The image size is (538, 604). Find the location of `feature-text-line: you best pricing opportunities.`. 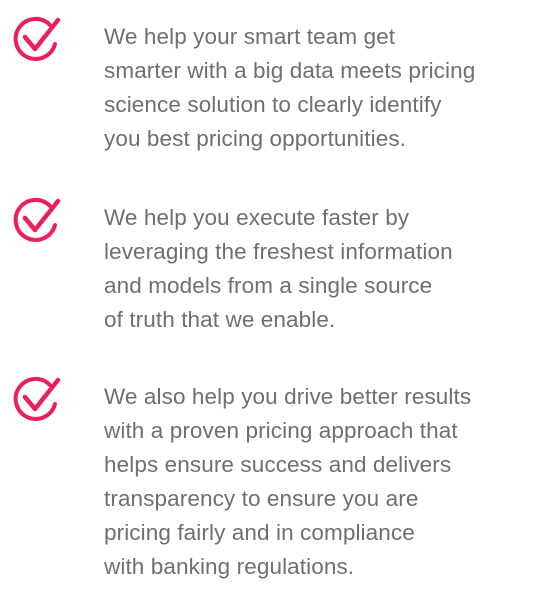

feature-text-line: you best pricing opportunities. is located at coordinates (255, 138).